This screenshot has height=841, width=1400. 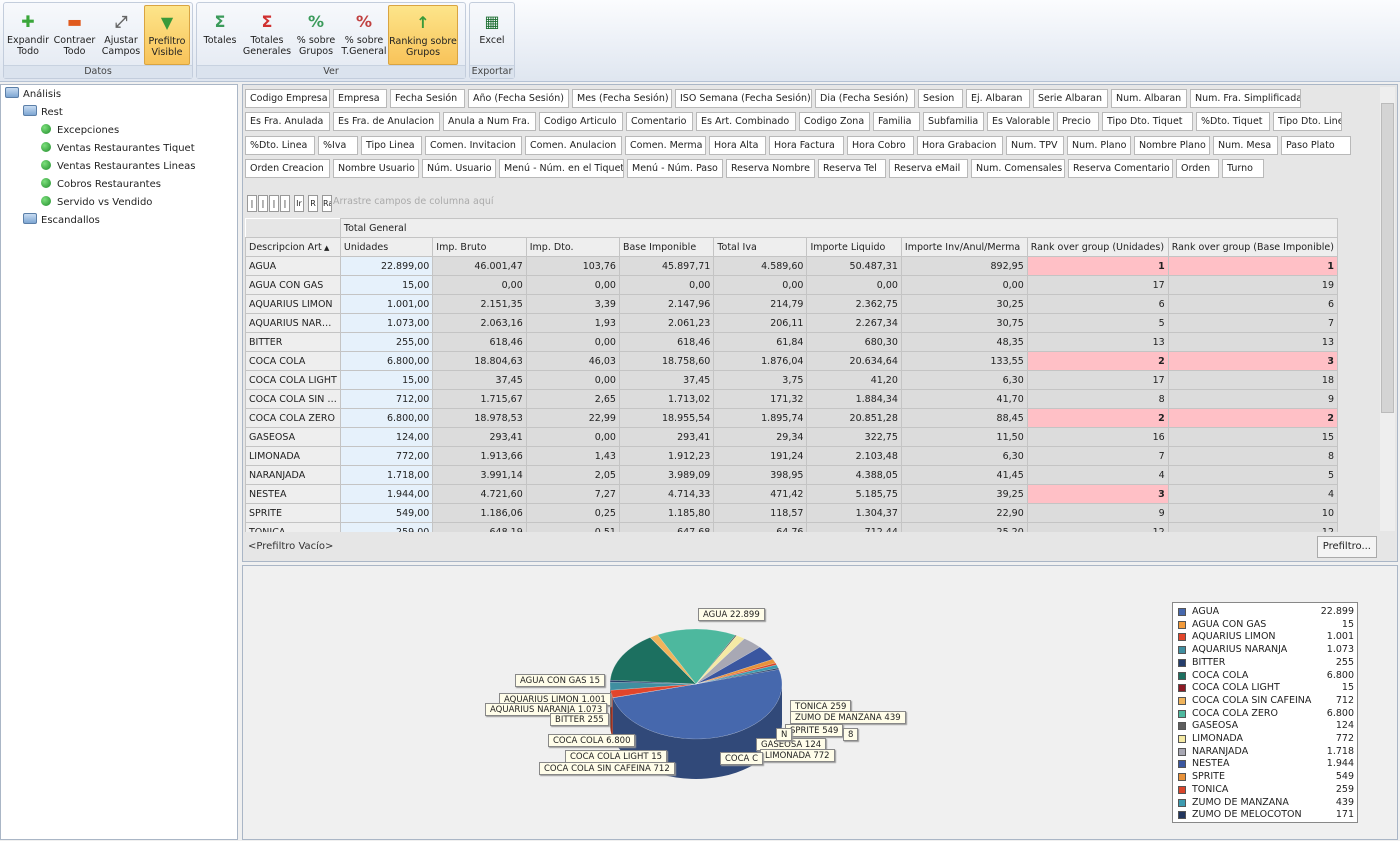 What do you see at coordinates (581, 122) in the screenshot?
I see `field-chip: Codigo Articulo` at bounding box center [581, 122].